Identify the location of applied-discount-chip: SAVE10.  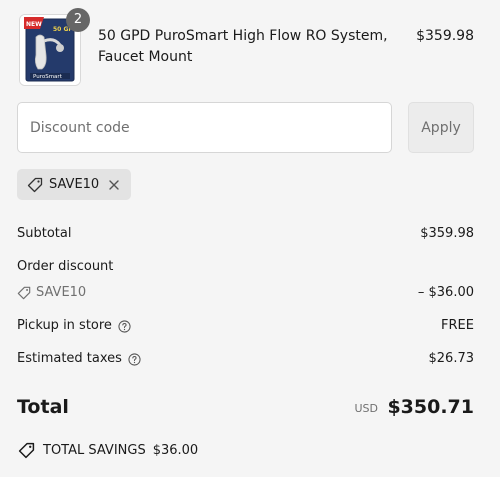
(74, 184).